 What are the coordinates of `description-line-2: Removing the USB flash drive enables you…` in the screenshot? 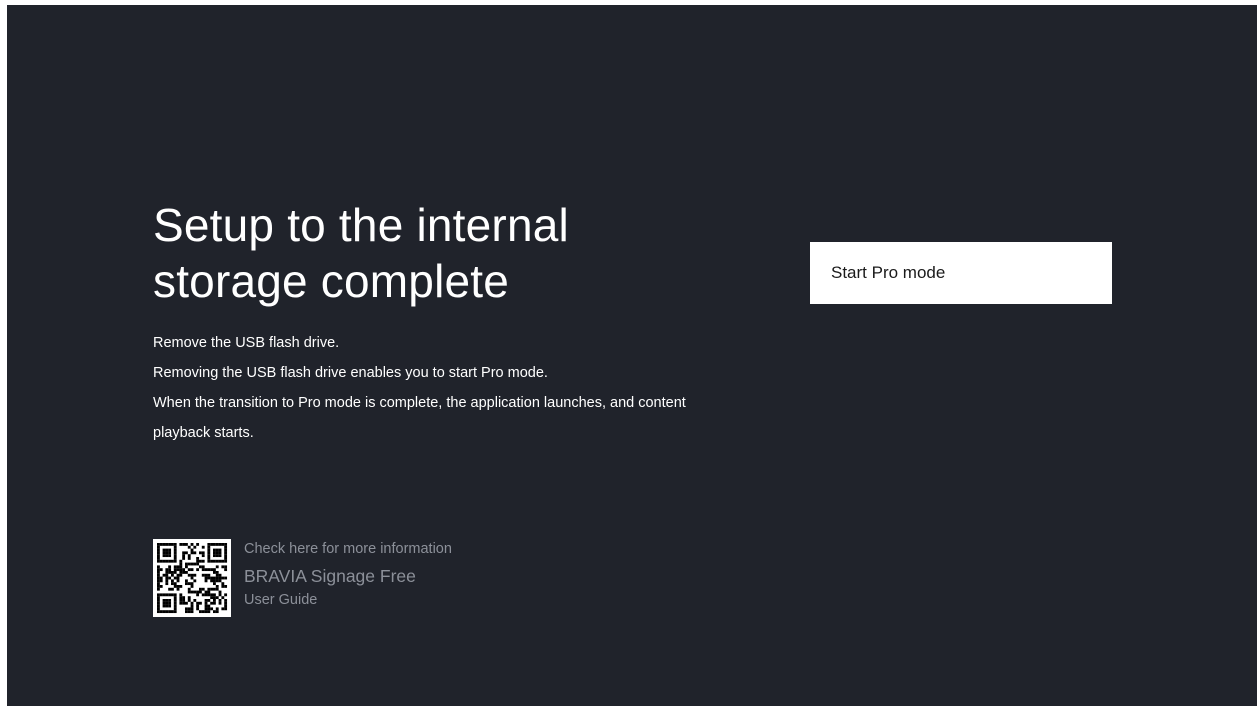 It's located at (350, 373).